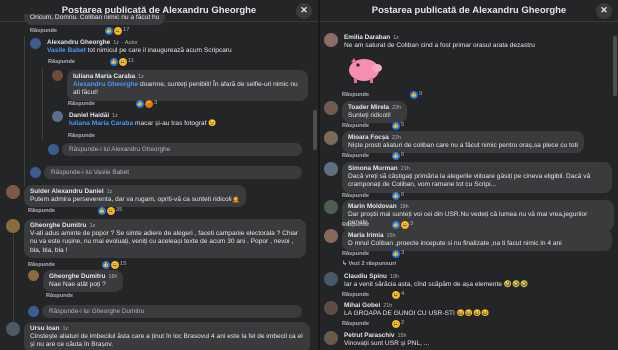 This screenshot has height=350, width=618. I want to click on author-name: Simona Murman, so click(373, 168).